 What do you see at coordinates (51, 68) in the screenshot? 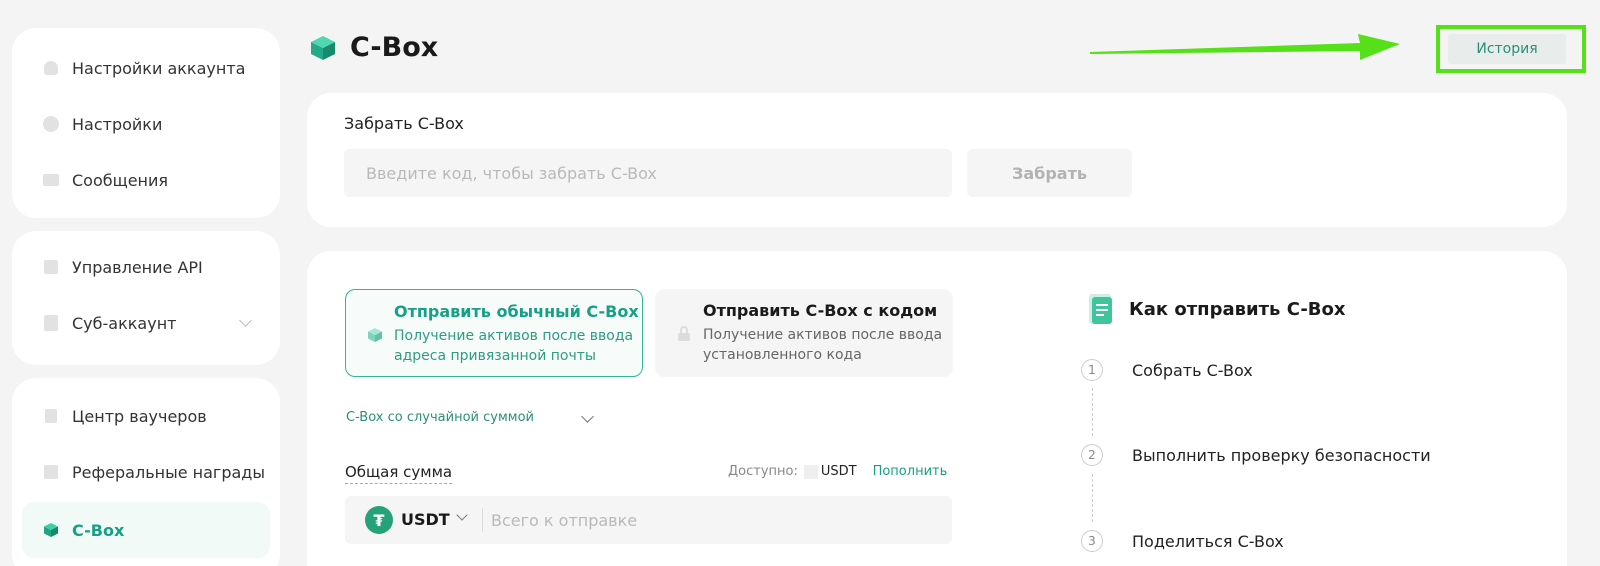
I see `user-icon` at bounding box center [51, 68].